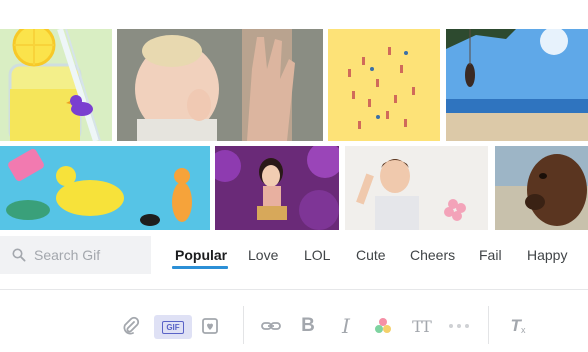 Image resolution: width=588 pixels, height=352 pixels. What do you see at coordinates (19, 255) in the screenshot?
I see `search-icon` at bounding box center [19, 255].